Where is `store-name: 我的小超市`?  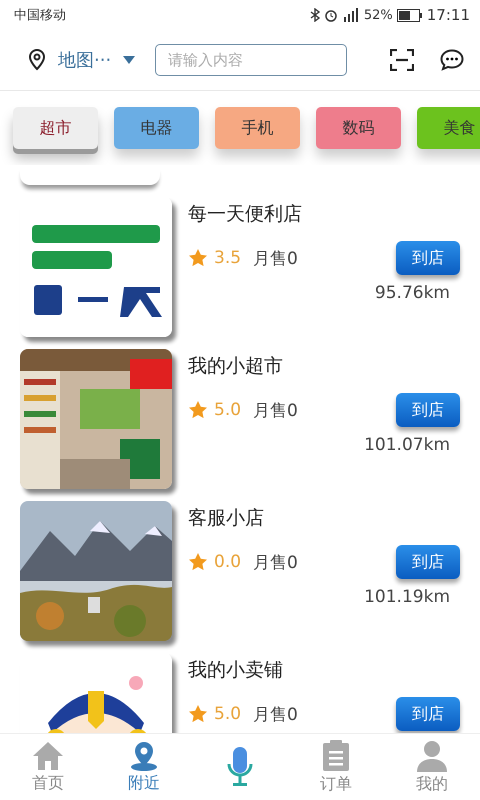 store-name: 我的小超市 is located at coordinates (324, 366).